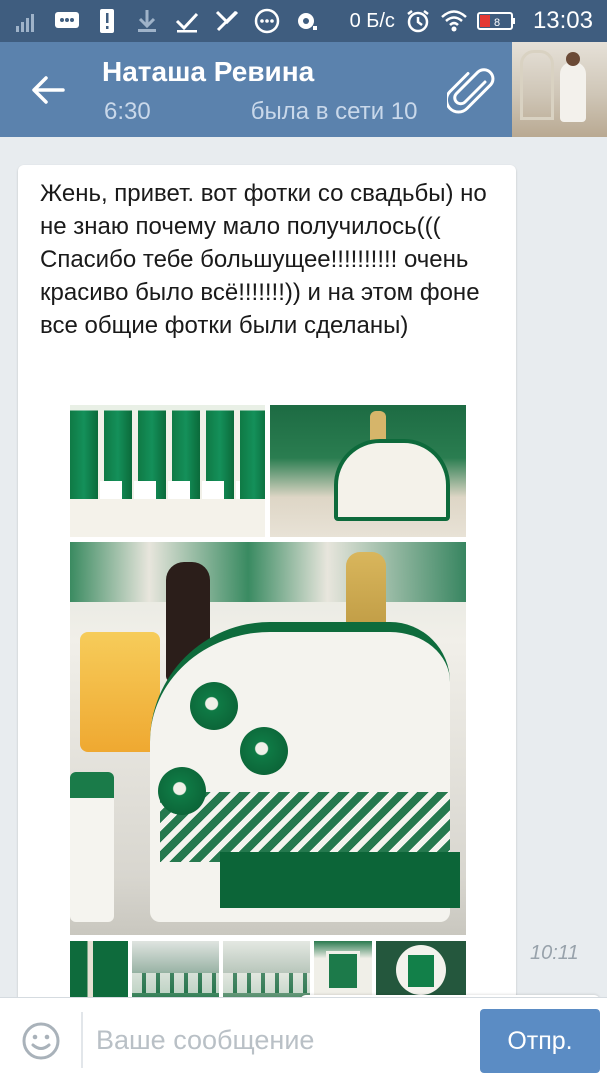 The image size is (607, 1080). I want to click on back-button, so click(48, 90).